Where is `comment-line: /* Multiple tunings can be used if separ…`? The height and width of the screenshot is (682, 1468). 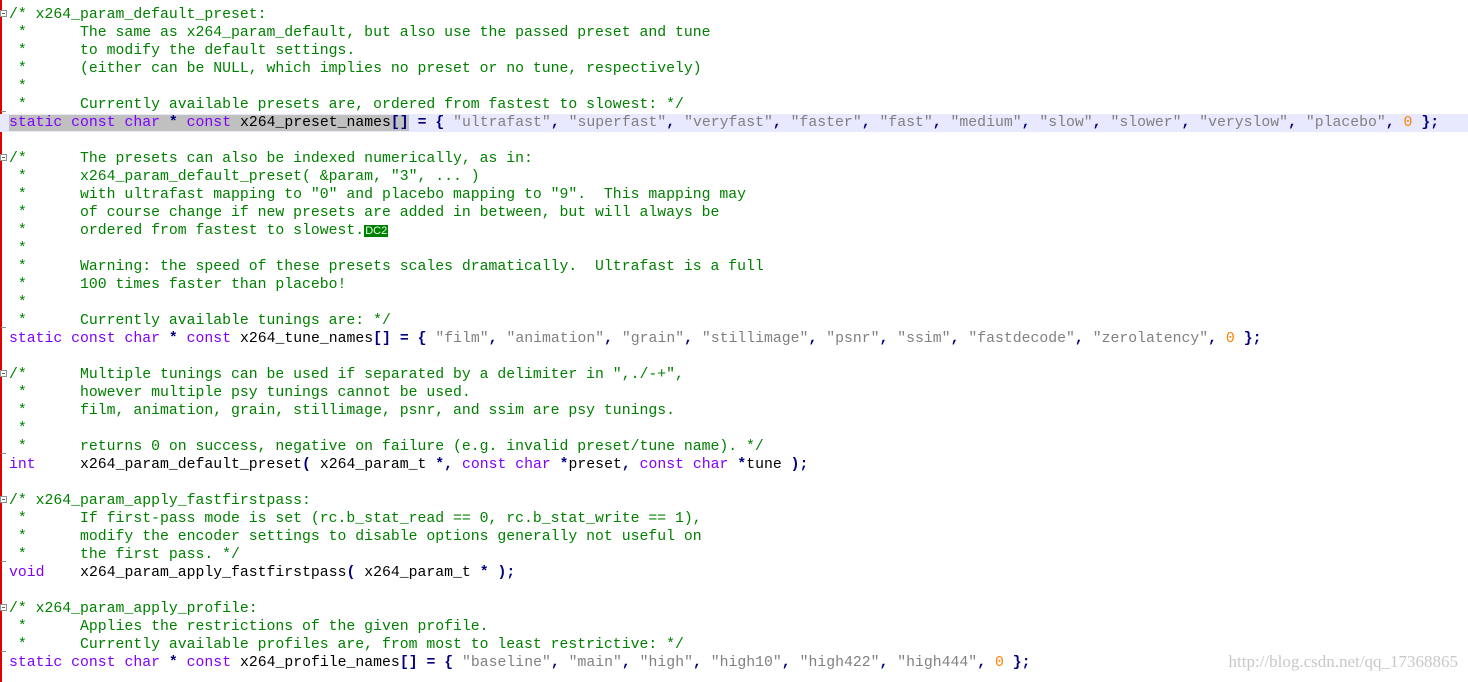
comment-line: /* Multiple tunings can be used if separ… is located at coordinates (734, 375).